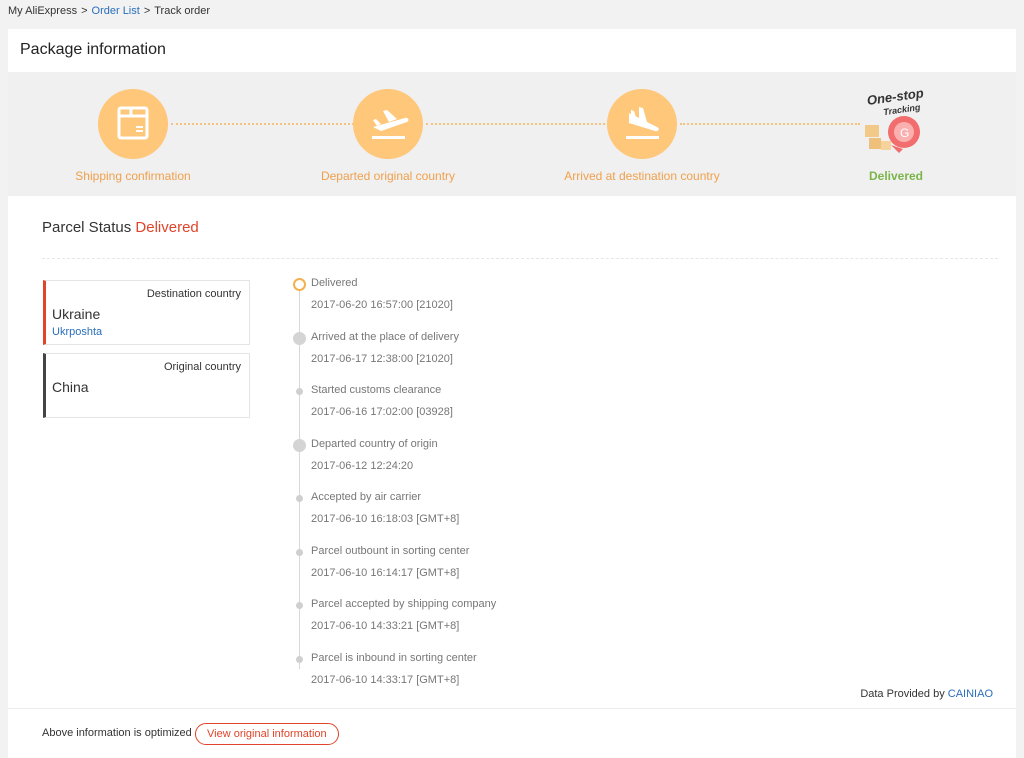  I want to click on parcel-status: Parcel Status Delivered, so click(120, 227).